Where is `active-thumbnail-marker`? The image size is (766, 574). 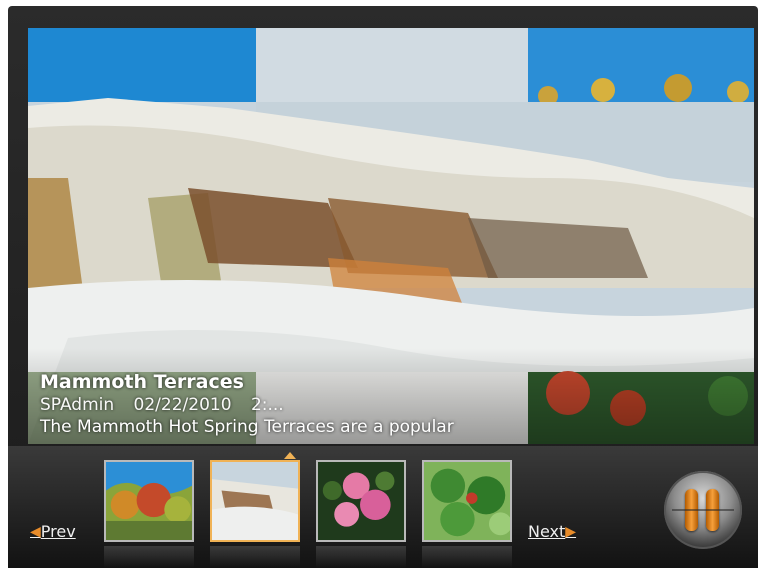
active-thumbnail-marker is located at coordinates (290, 455).